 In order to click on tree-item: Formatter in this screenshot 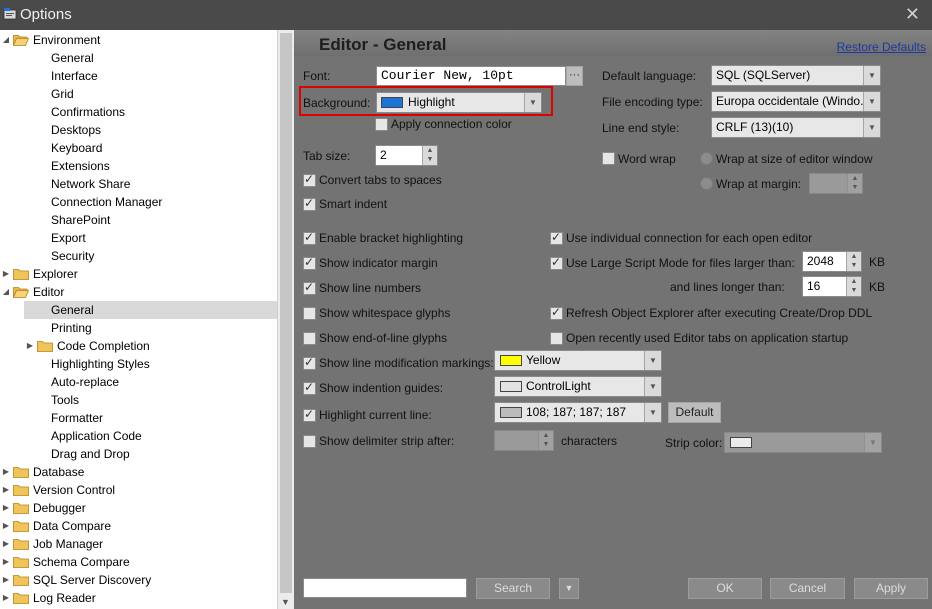, I will do `click(138, 418)`.